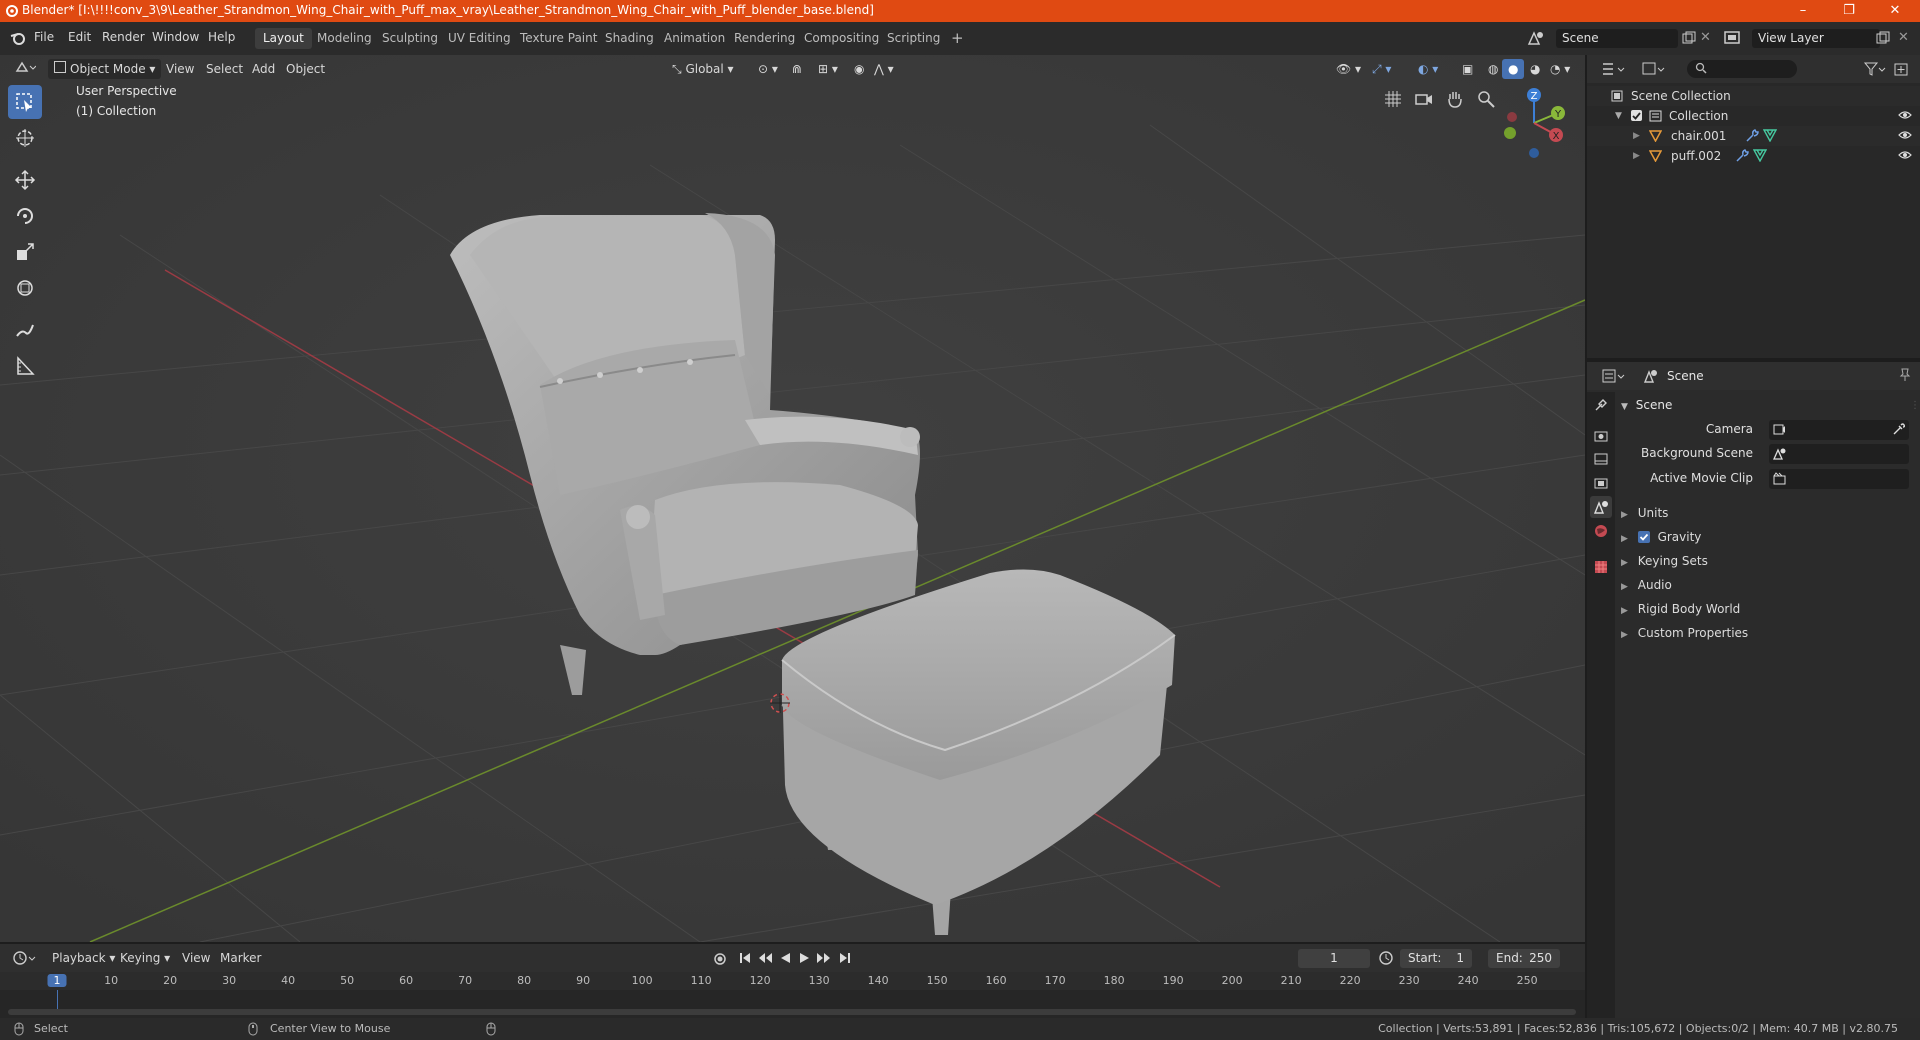  I want to click on tab-shading: Shading, so click(629, 38).